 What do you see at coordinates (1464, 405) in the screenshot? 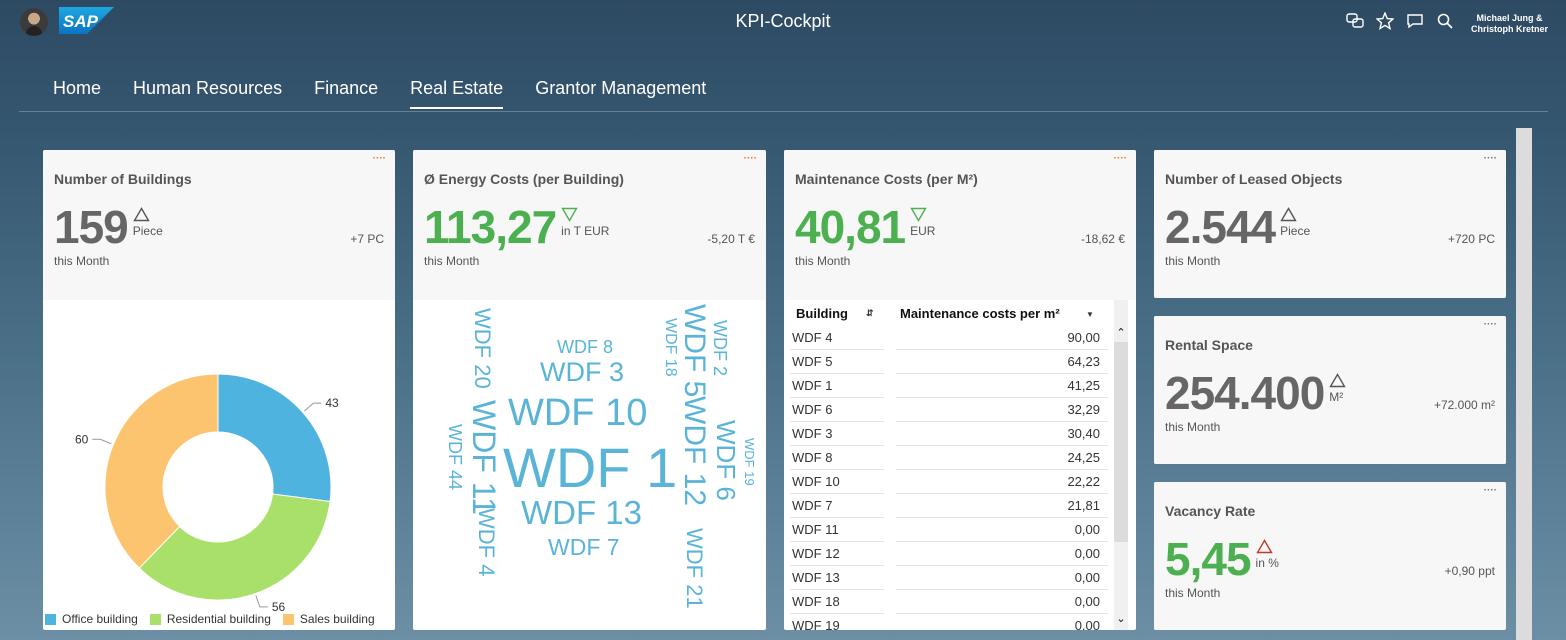
I see `kpi-delta: +72.000 m²` at bounding box center [1464, 405].